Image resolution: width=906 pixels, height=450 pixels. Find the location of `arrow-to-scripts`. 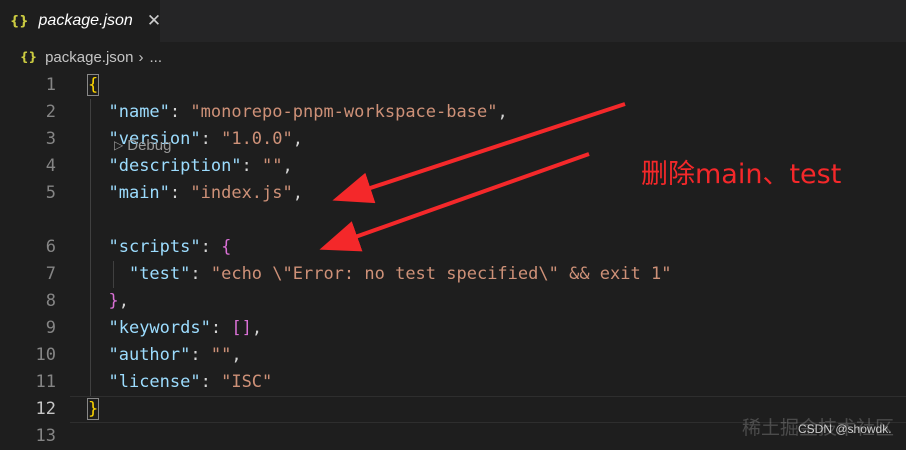

arrow-to-scripts is located at coordinates (454, 202).